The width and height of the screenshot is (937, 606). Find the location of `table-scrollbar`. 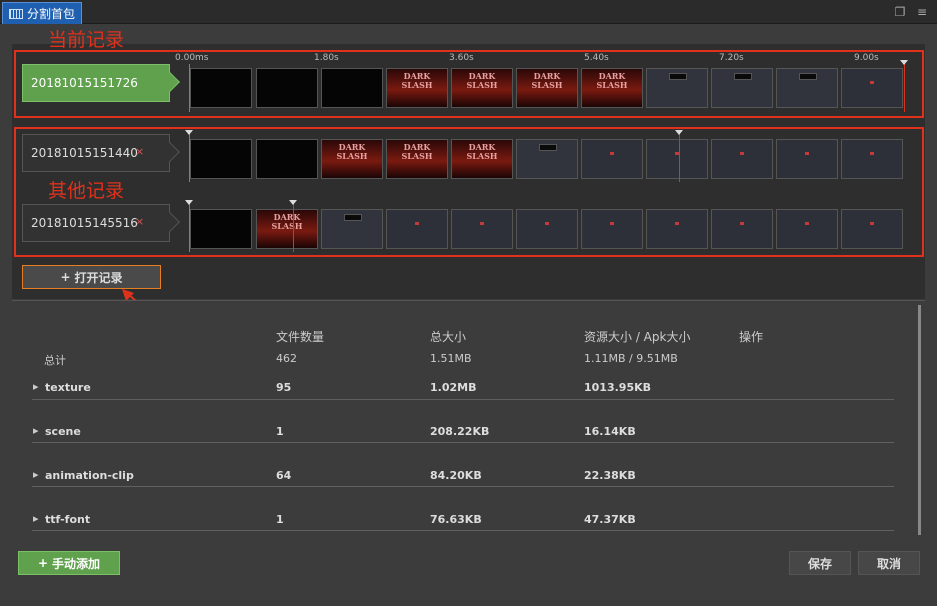

table-scrollbar is located at coordinates (919, 420).